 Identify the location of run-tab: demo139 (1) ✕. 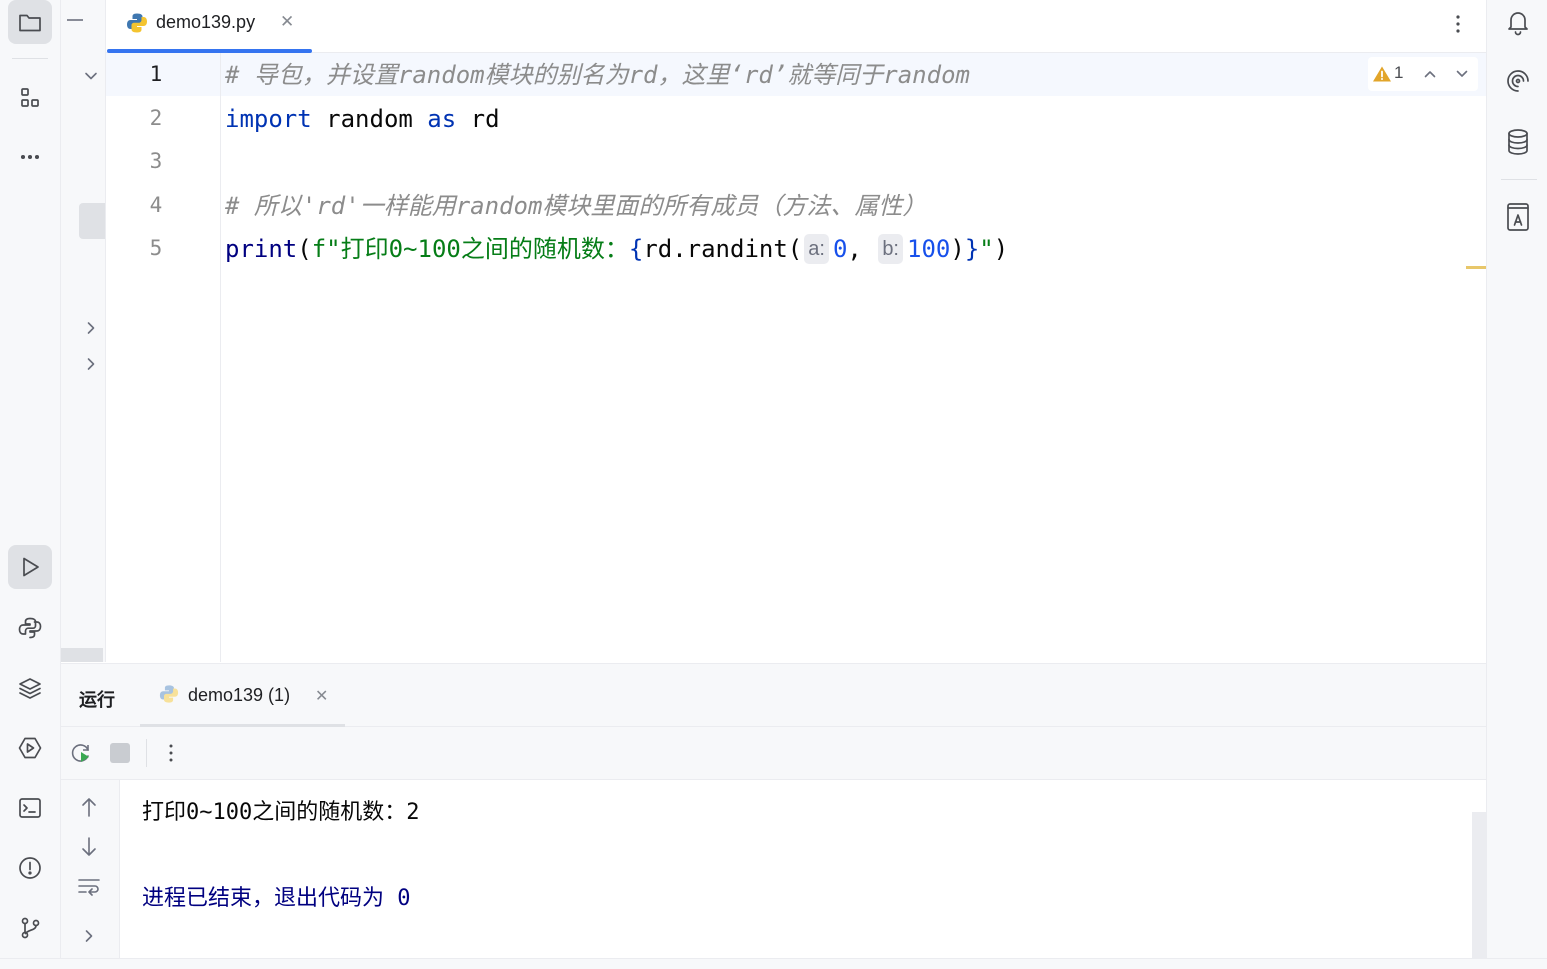
(242, 695).